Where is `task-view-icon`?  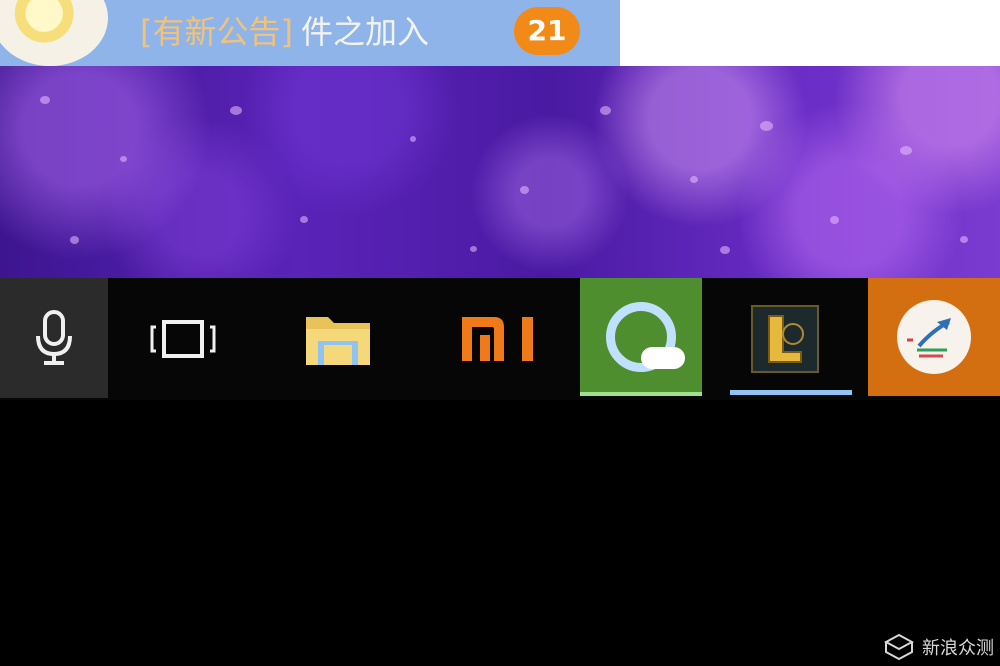 task-view-icon is located at coordinates (183, 339).